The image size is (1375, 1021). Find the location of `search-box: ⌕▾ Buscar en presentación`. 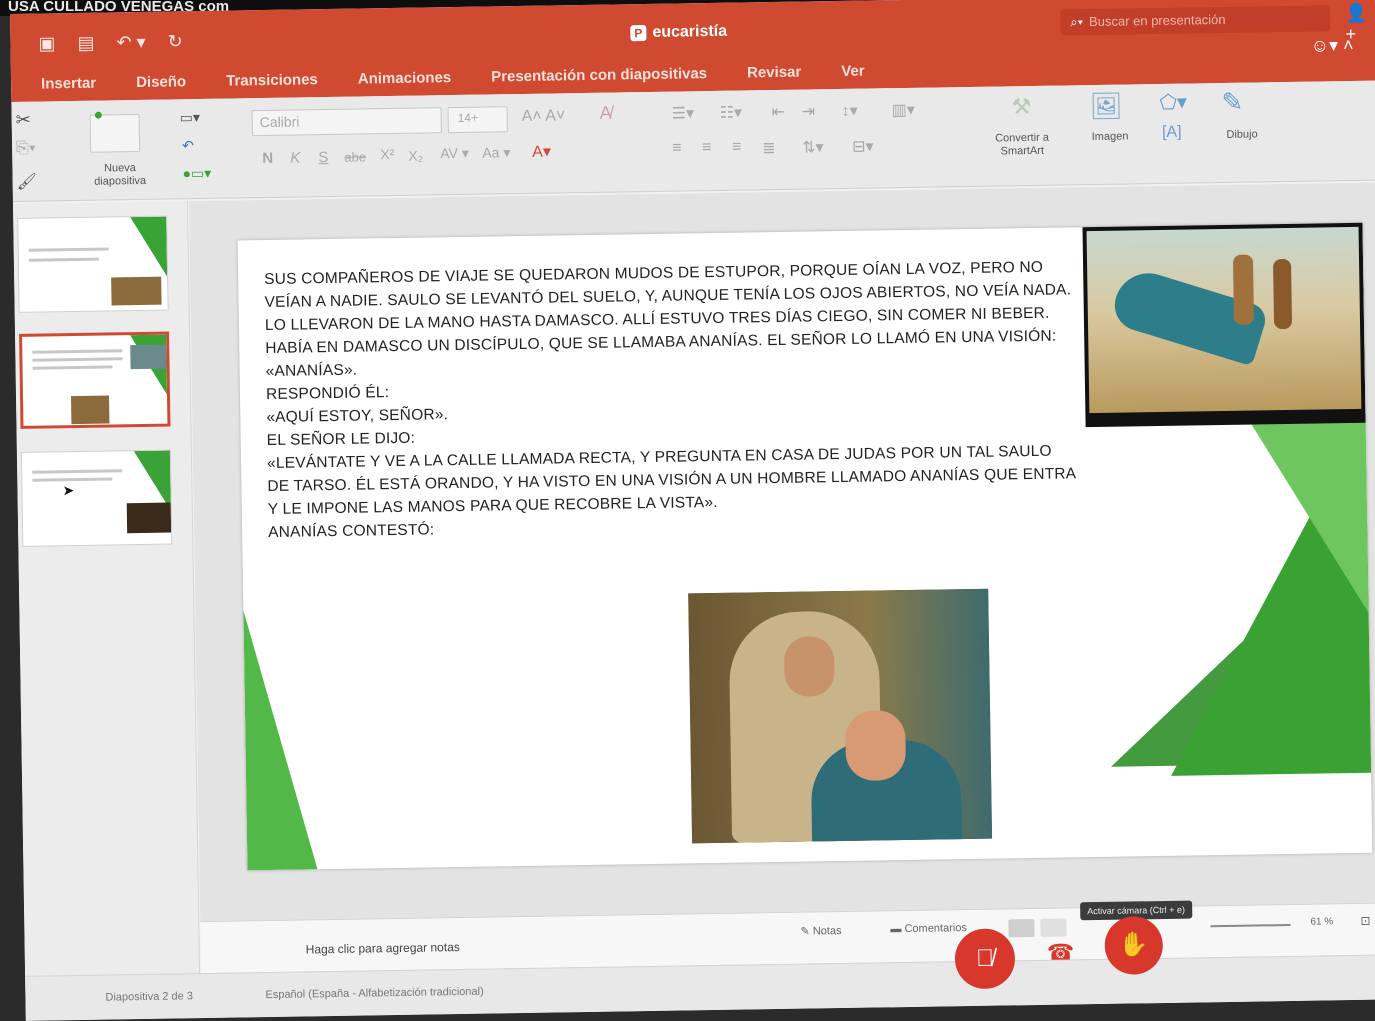

search-box: ⌕▾ Buscar en presentación is located at coordinates (1195, 20).